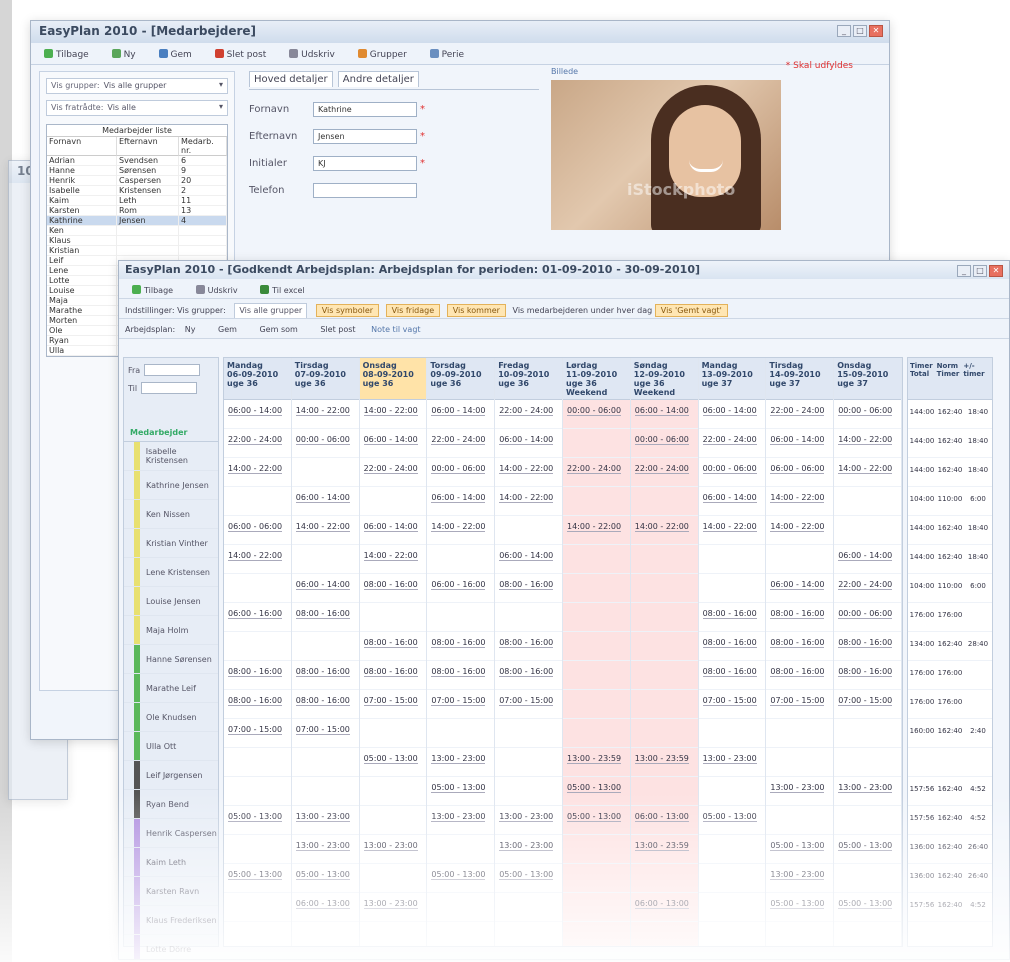 This screenshot has height=962, width=1010. What do you see at coordinates (171, 775) in the screenshot?
I see `employee-row: Leif Jørgensen` at bounding box center [171, 775].